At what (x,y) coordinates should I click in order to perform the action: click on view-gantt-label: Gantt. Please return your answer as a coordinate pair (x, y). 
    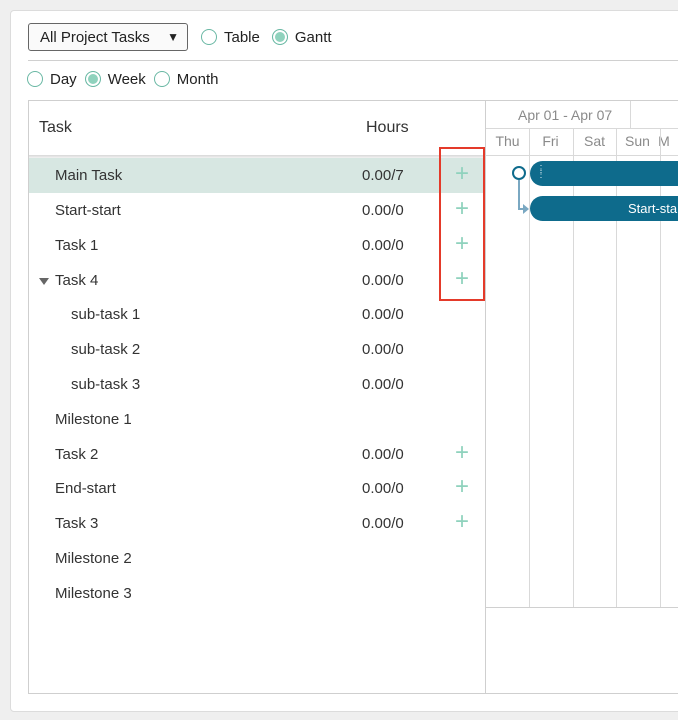
    Looking at the image, I should click on (313, 37).